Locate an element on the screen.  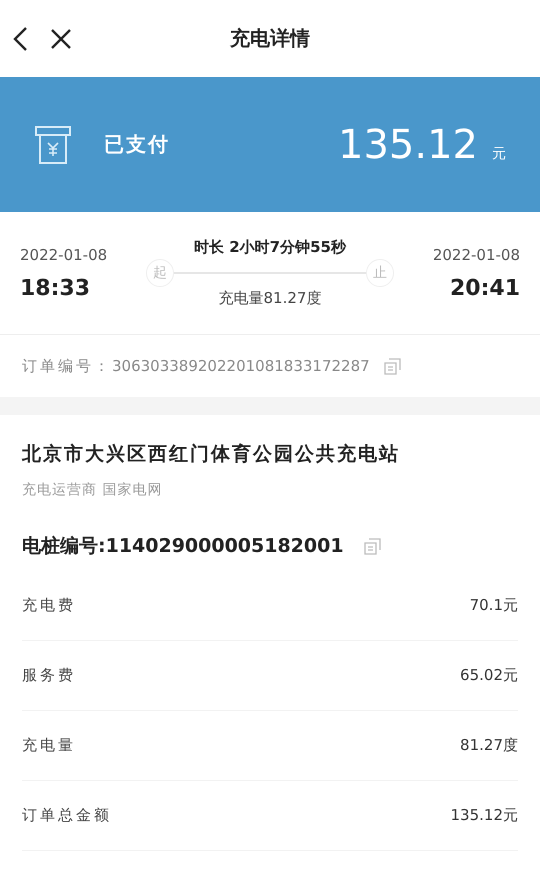
start-marker: 起 is located at coordinates (160, 273).